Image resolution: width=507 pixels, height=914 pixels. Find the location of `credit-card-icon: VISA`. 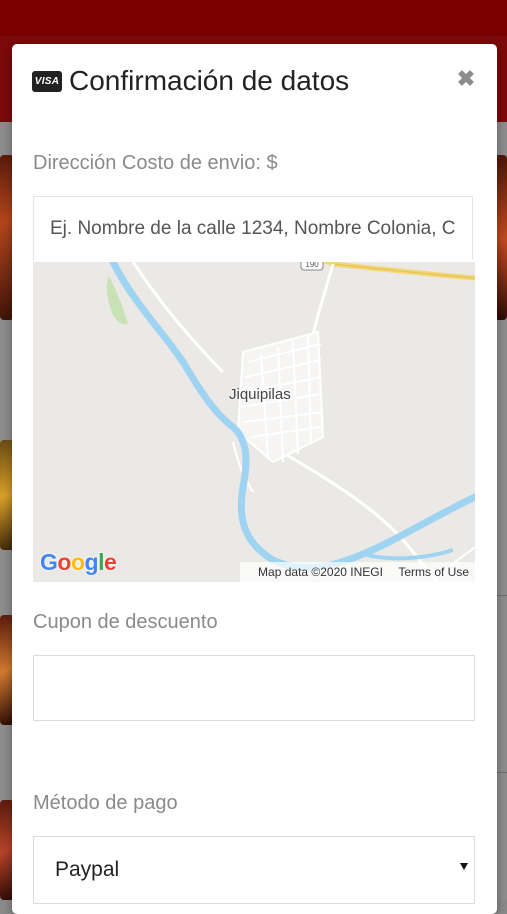

credit-card-icon: VISA is located at coordinates (47, 81).